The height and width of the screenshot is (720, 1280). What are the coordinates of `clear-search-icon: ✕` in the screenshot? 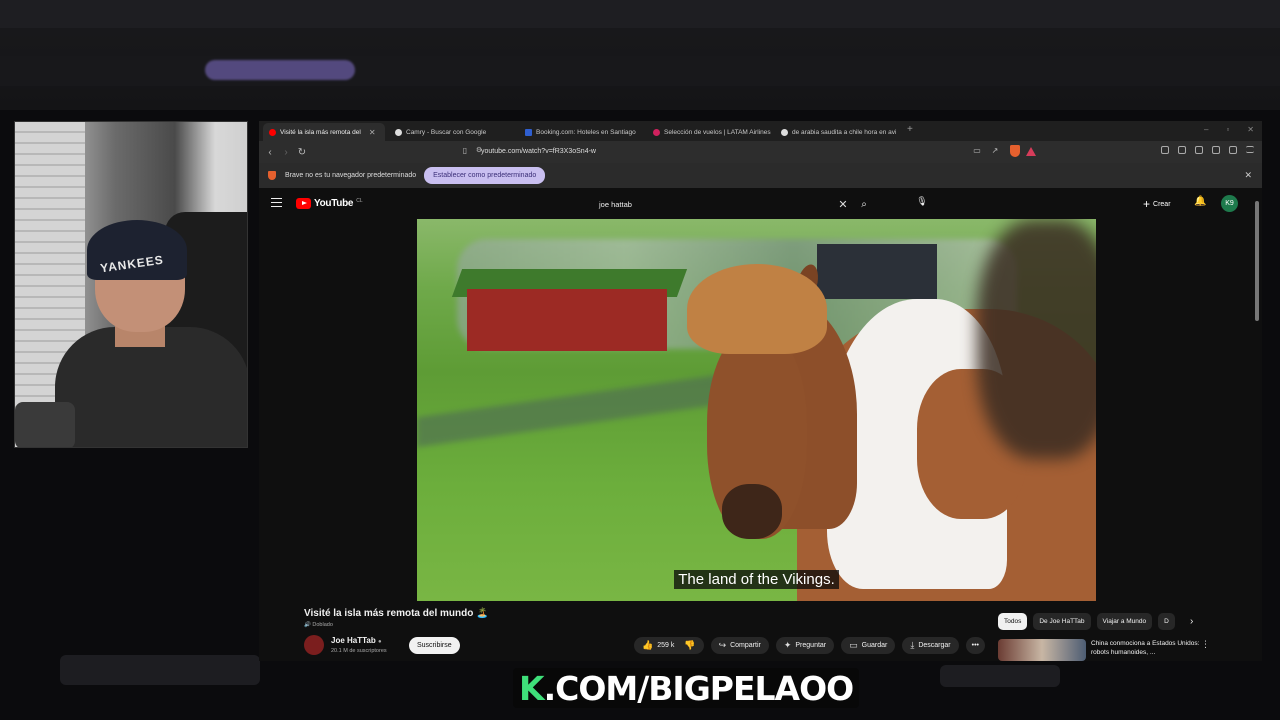 It's located at (843, 204).